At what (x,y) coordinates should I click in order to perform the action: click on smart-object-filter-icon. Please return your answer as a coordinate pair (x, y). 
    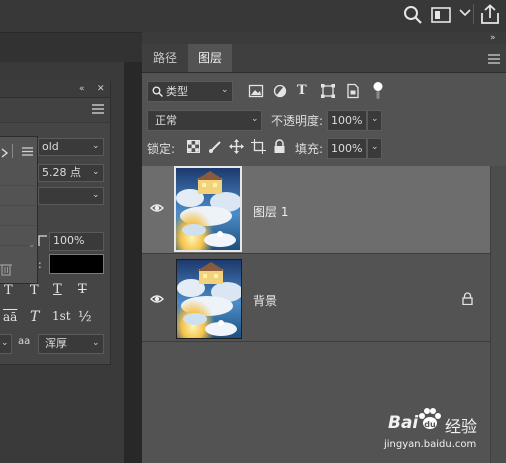
    Looking at the image, I should click on (354, 92).